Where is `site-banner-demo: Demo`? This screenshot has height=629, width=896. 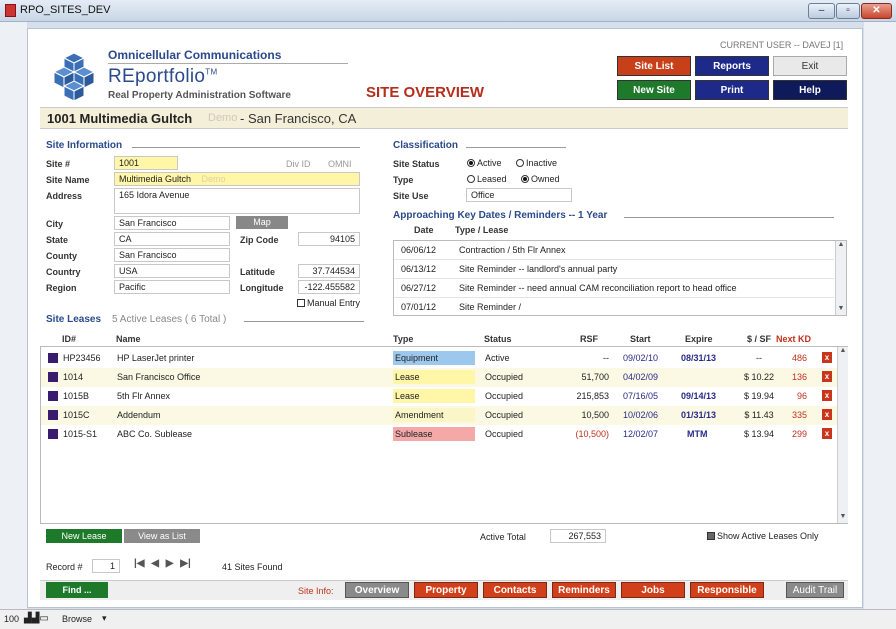
site-banner-demo: Demo is located at coordinates (223, 118).